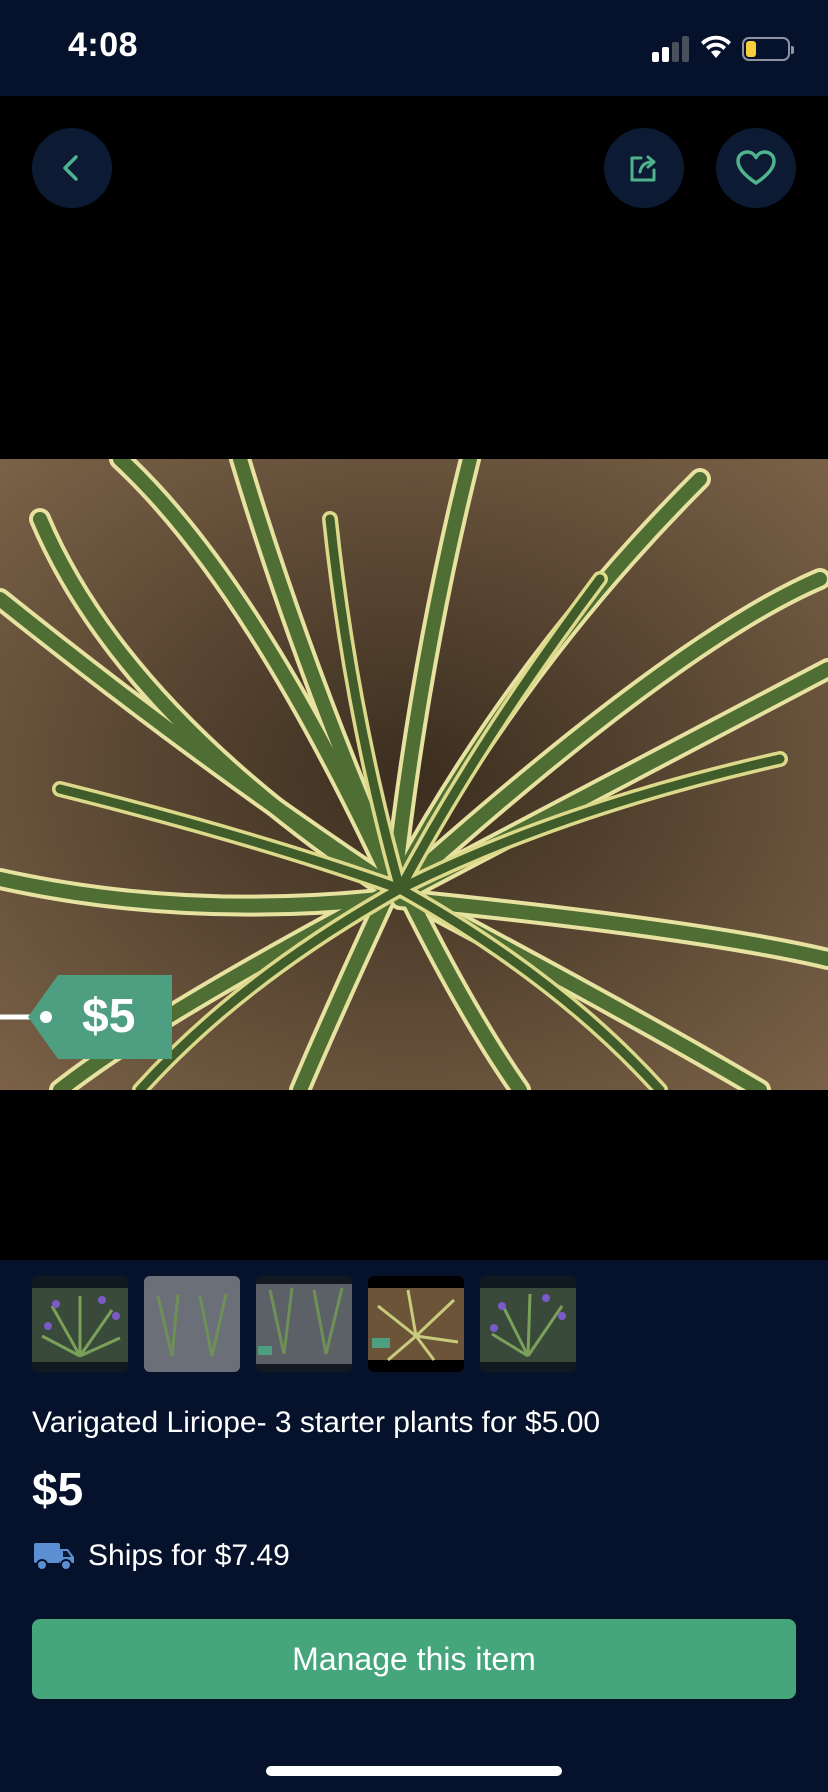  I want to click on manage-item-label: Manage this item, so click(414, 1658).